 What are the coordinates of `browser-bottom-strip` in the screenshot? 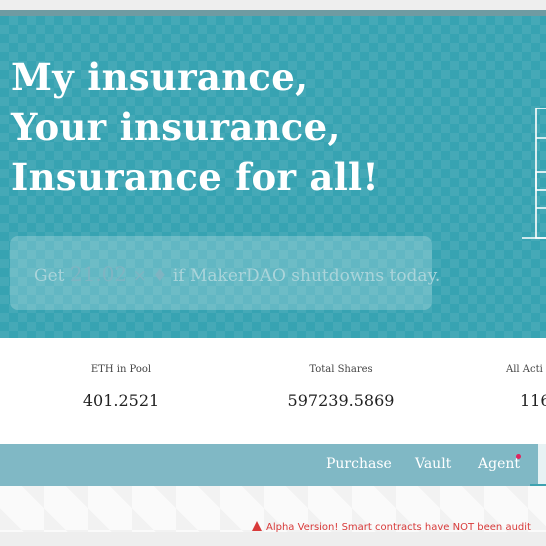 It's located at (273, 539).